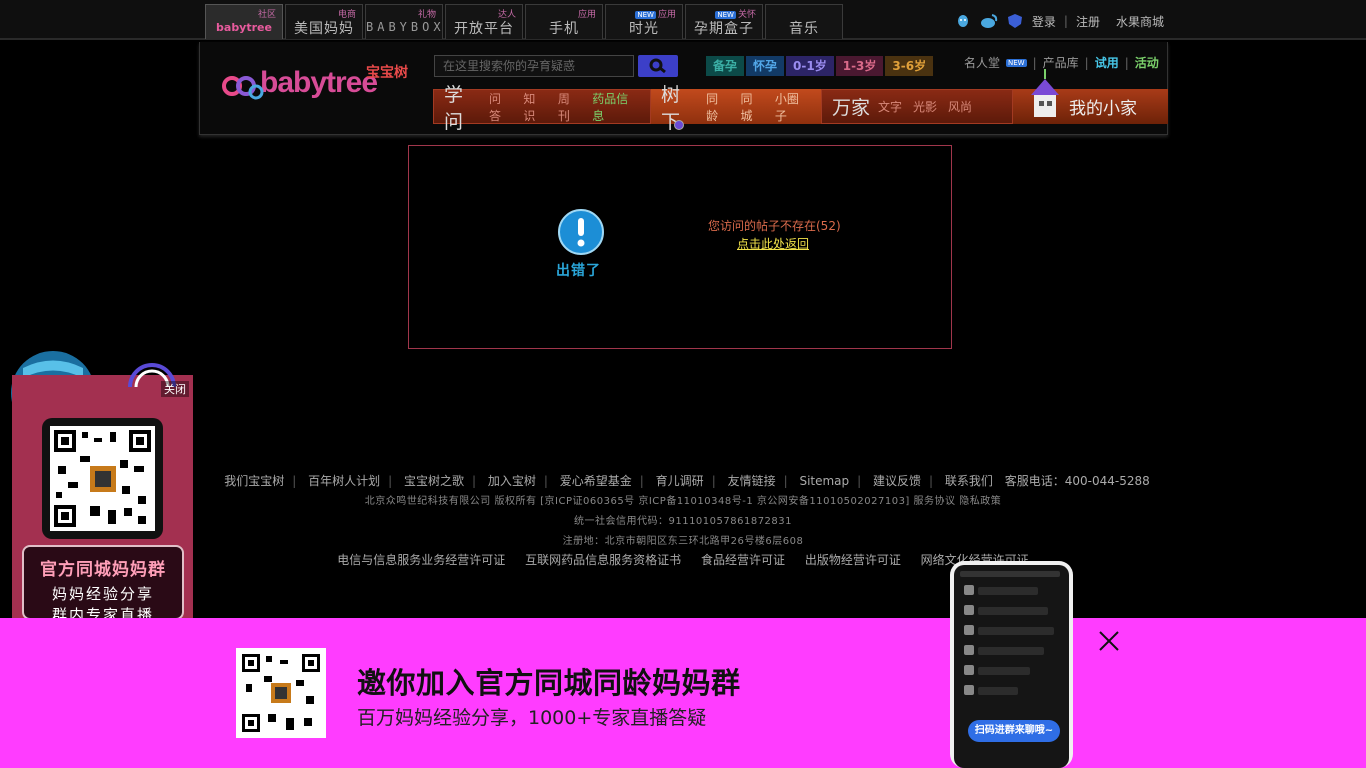 The image size is (1366, 768). Describe the element at coordinates (319, 82) in the screenshot. I see `logo-text: babytree` at that location.